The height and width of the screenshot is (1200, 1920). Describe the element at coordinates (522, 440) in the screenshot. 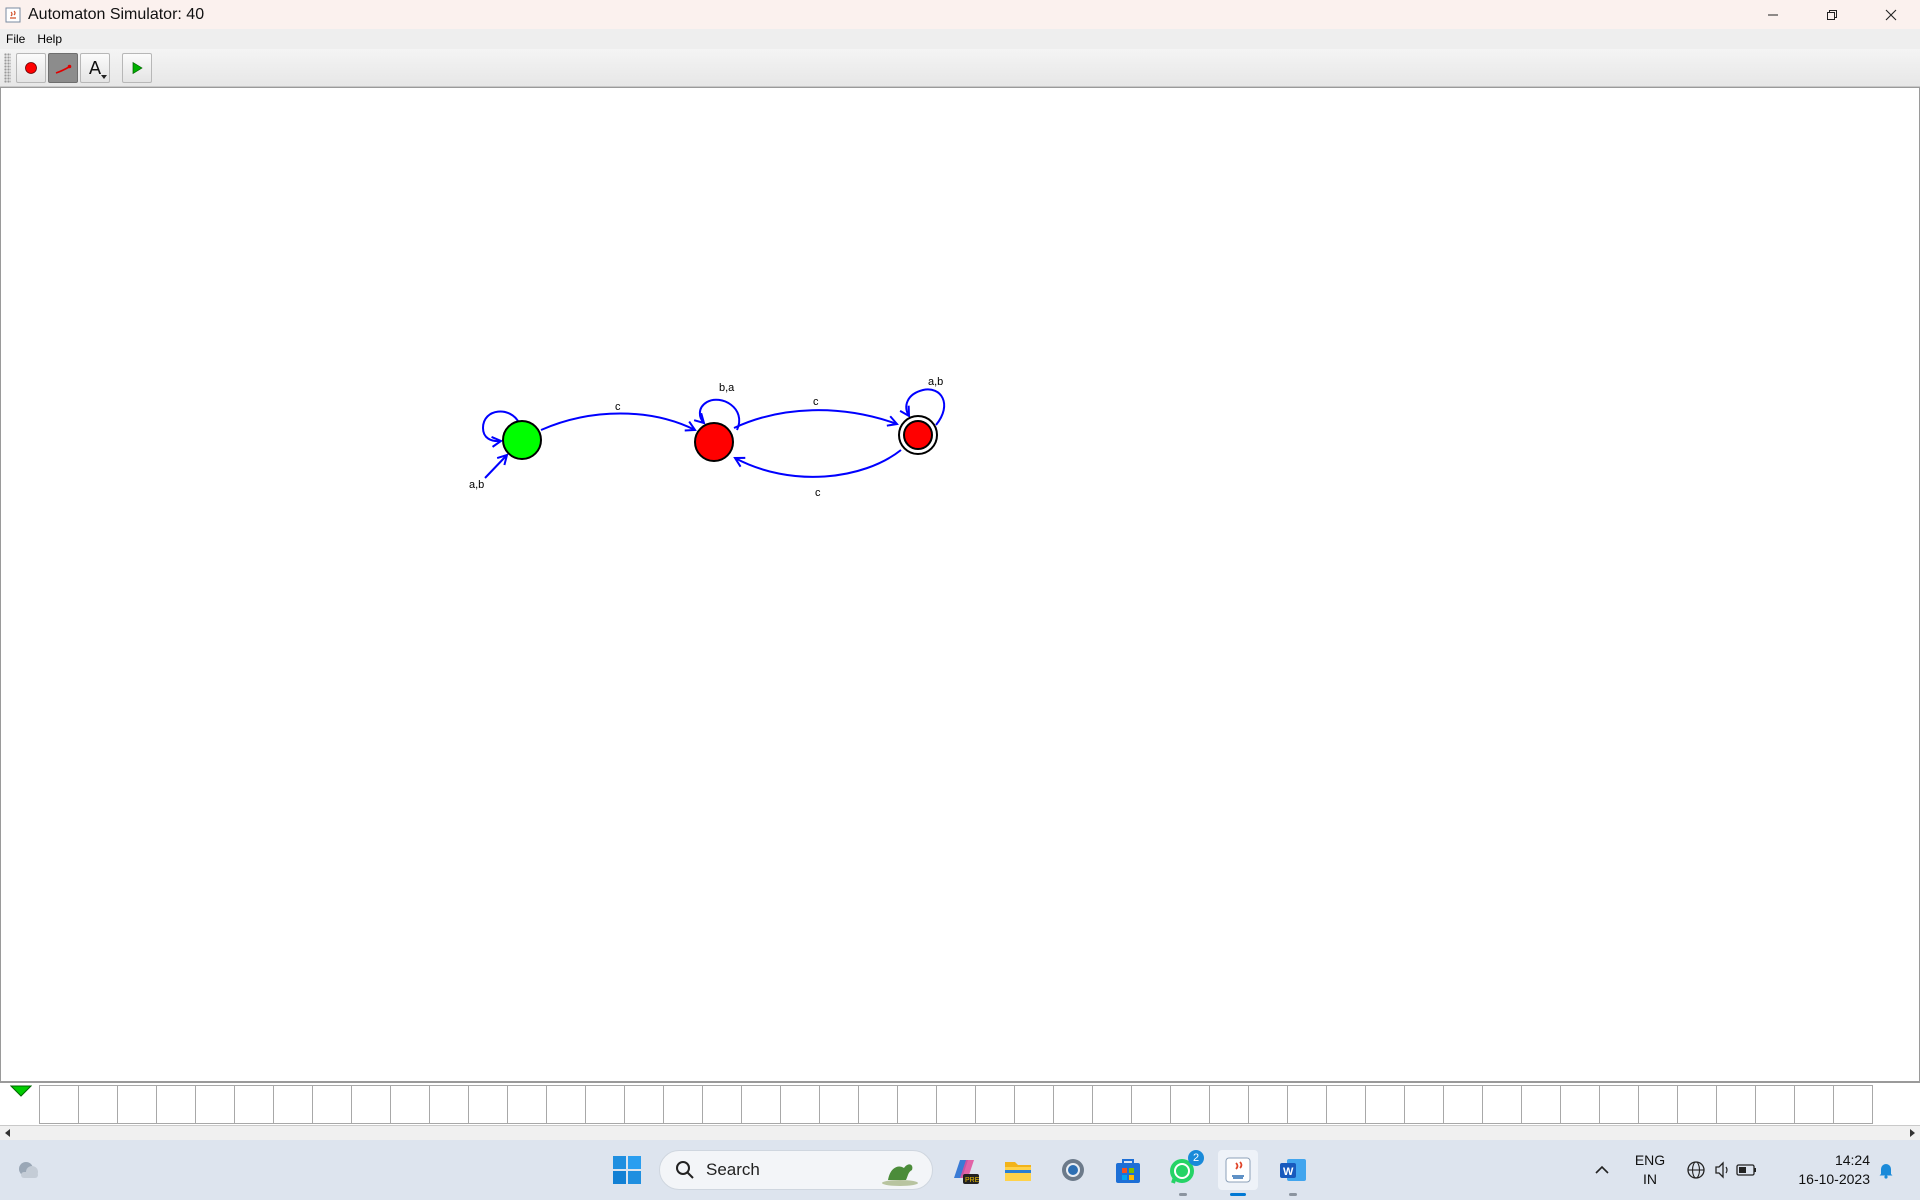

I see `state-q0-initial` at that location.